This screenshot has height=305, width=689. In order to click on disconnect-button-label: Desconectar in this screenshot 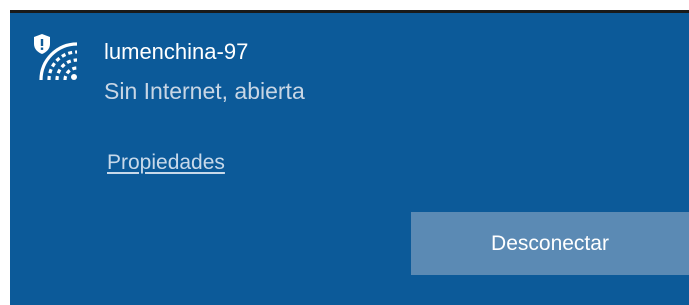, I will do `click(550, 243)`.